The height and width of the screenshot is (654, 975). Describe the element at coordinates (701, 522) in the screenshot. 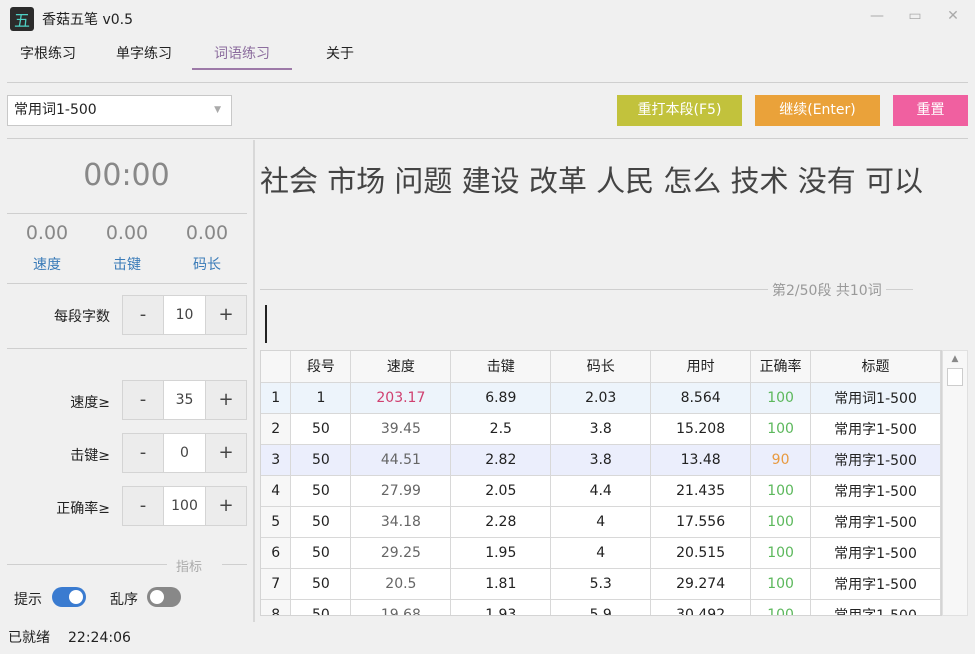

I see `time-cell: 17.556` at that location.